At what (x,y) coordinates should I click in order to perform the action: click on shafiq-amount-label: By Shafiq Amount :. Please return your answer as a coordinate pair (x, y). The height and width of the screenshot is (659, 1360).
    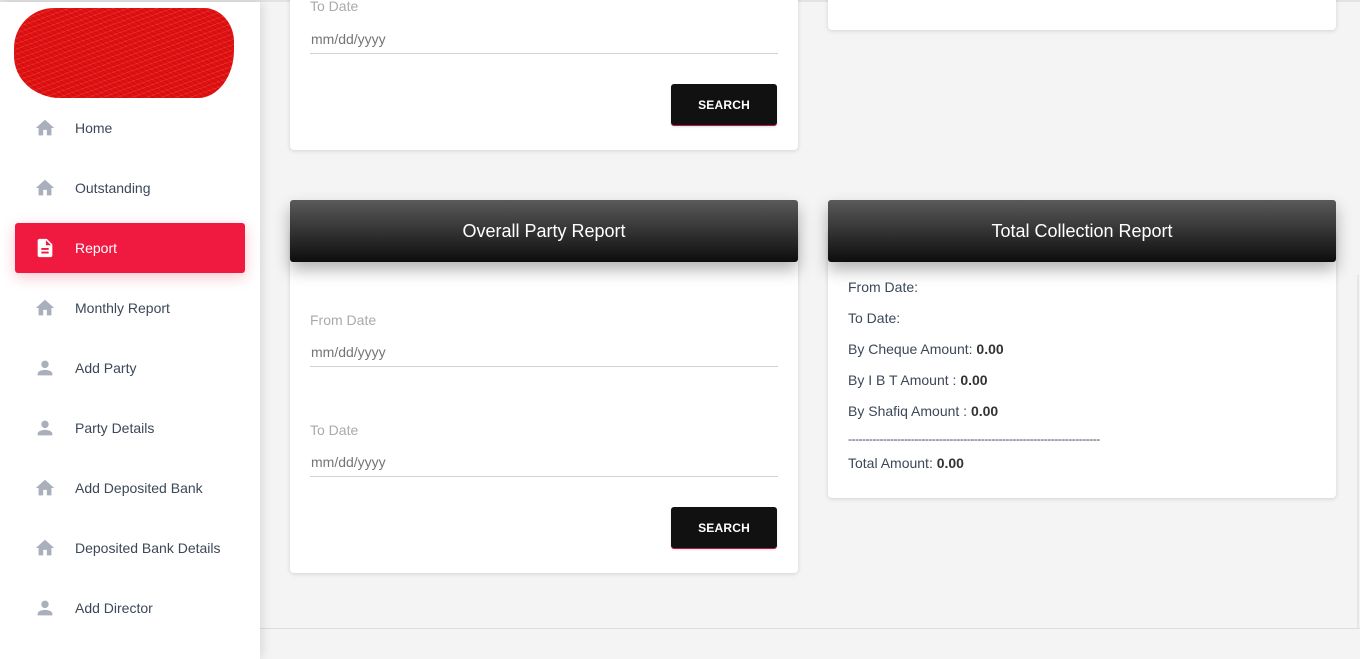
    Looking at the image, I should click on (908, 411).